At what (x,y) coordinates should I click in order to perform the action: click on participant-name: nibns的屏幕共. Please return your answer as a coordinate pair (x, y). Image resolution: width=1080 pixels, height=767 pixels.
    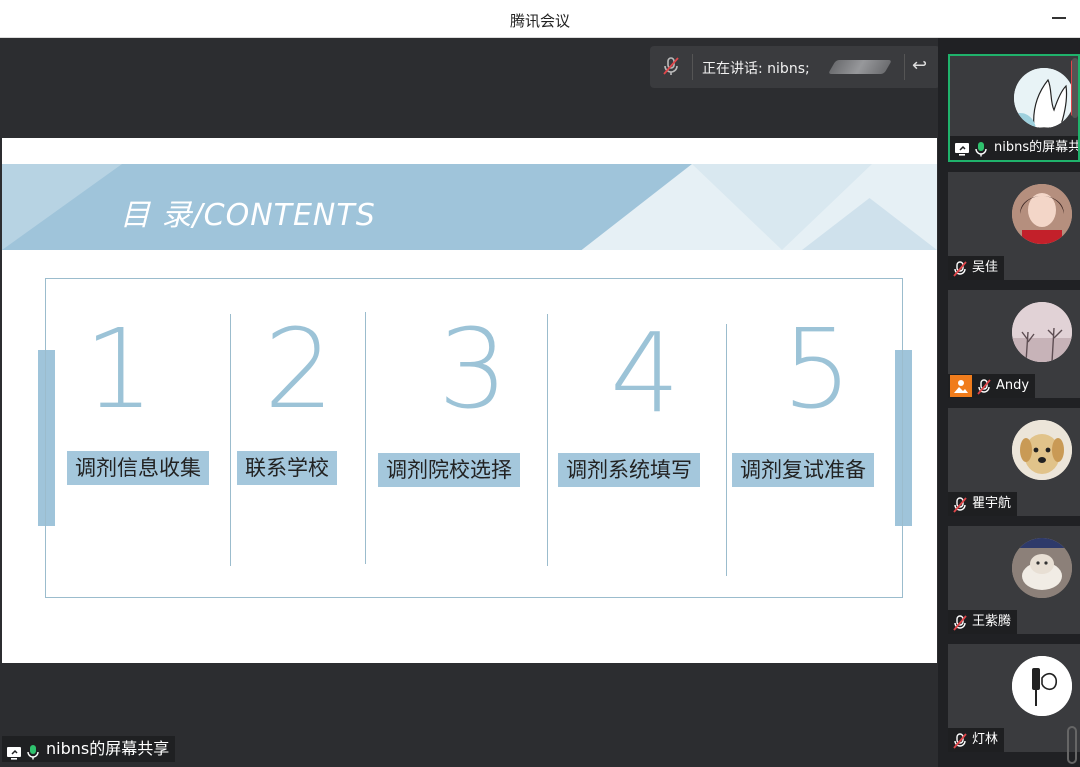
    Looking at the image, I should click on (1015, 148).